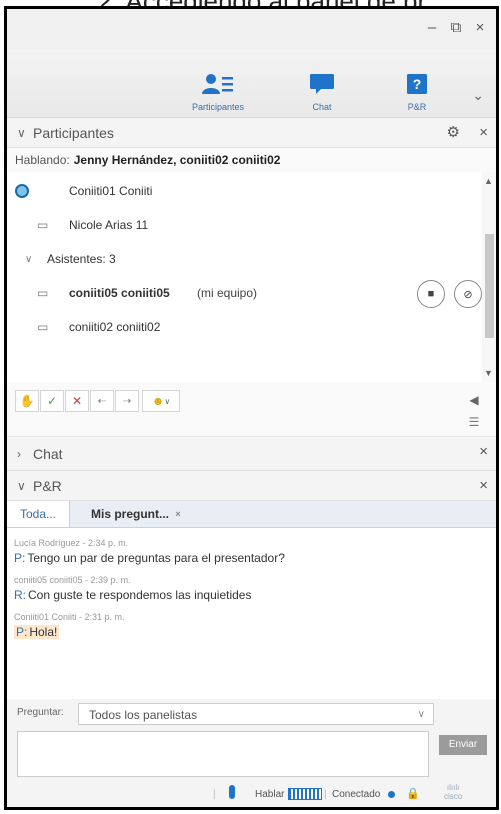 The height and width of the screenshot is (814, 501). What do you see at coordinates (143, 715) in the screenshot?
I see `ask-target-value: Todos los panelistas` at bounding box center [143, 715].